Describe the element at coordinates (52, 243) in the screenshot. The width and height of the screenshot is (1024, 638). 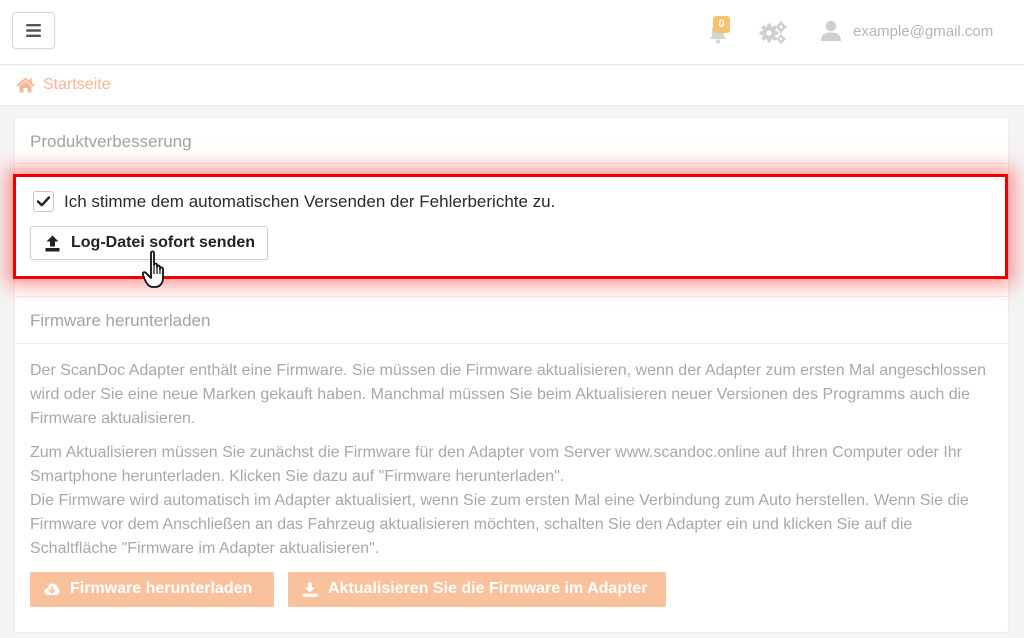
I see `upload-icon` at that location.